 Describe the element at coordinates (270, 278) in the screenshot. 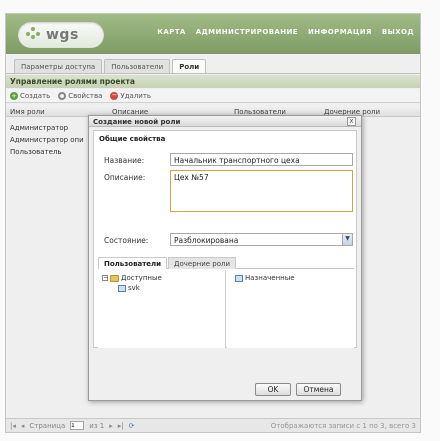

I see `tree-assigned-label: Назначенные` at that location.